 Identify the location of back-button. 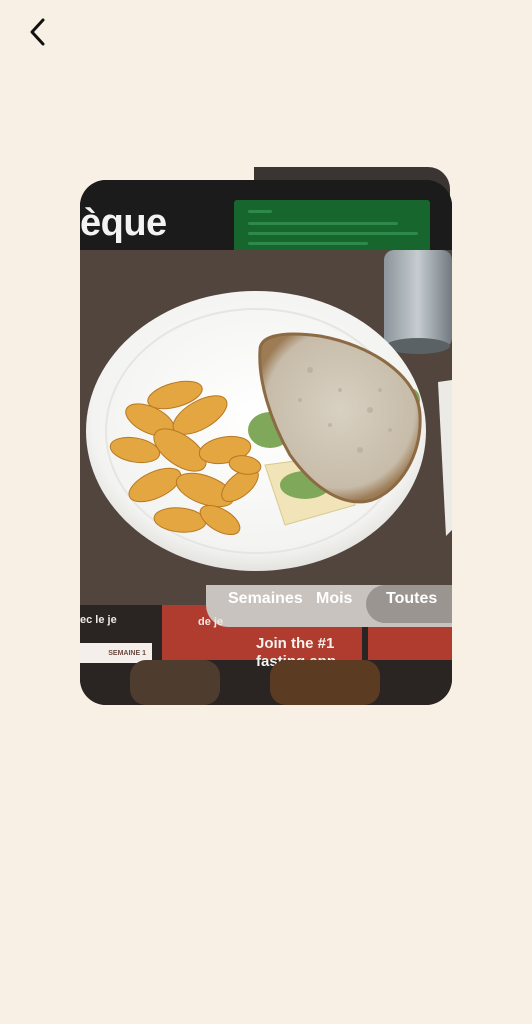
(38, 32).